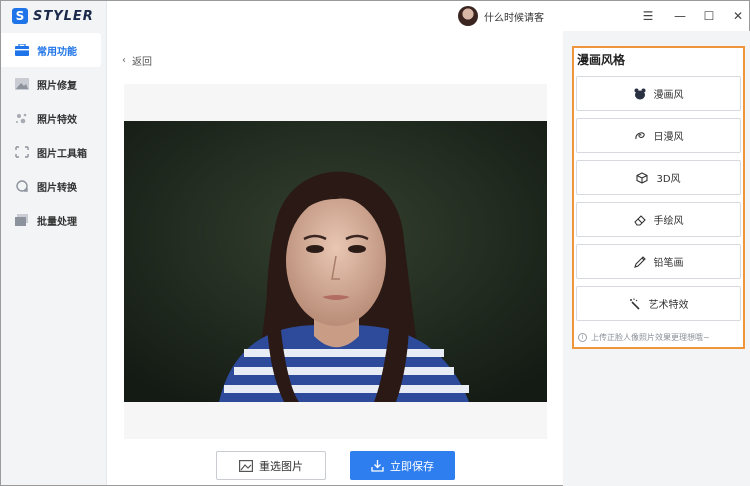 Image resolution: width=750 pixels, height=486 pixels. What do you see at coordinates (21, 220) in the screenshot?
I see `batch-icon` at bounding box center [21, 220].